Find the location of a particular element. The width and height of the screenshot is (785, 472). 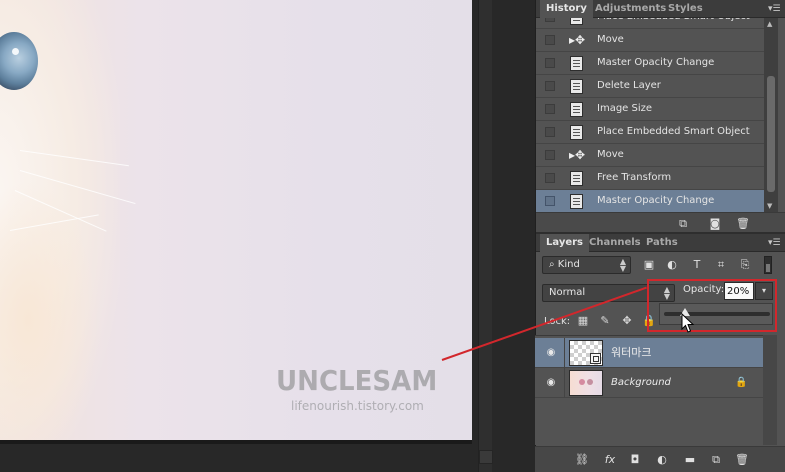

filter-toggle is located at coordinates (768, 265).